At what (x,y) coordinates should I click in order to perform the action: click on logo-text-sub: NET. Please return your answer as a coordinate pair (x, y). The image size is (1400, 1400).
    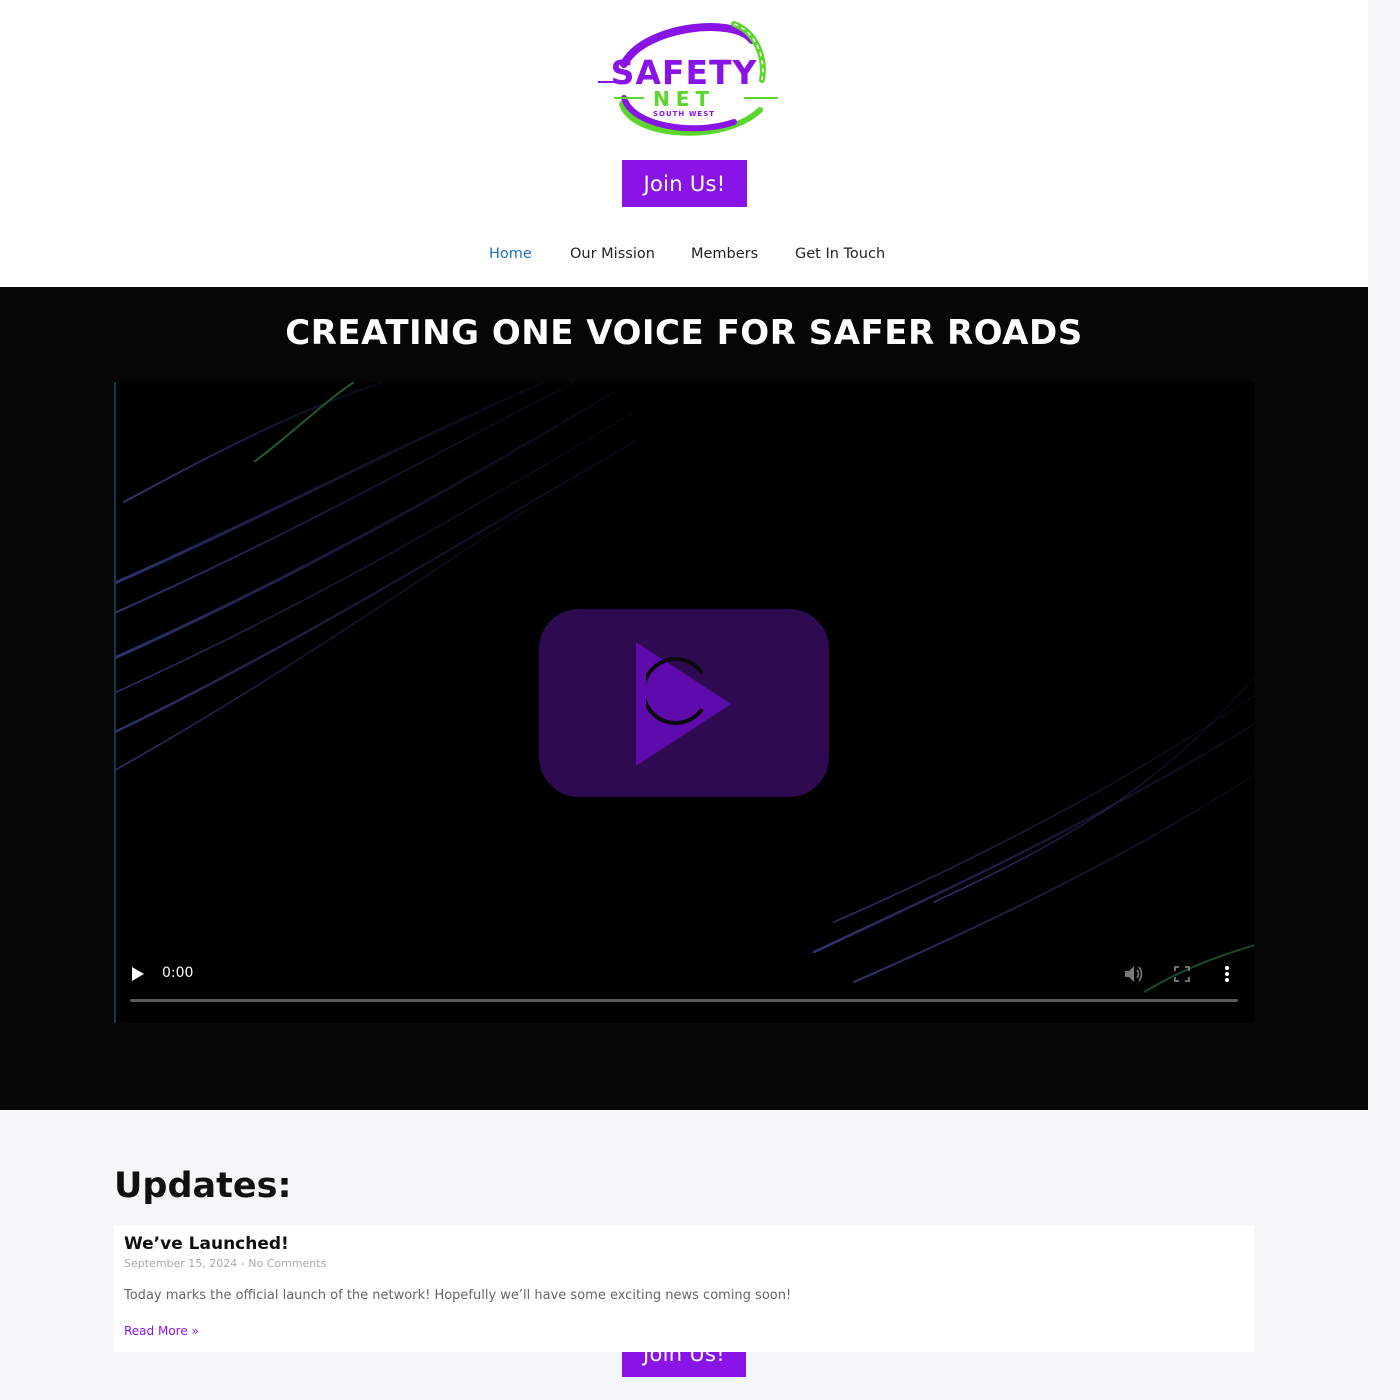
    Looking at the image, I should click on (684, 99).